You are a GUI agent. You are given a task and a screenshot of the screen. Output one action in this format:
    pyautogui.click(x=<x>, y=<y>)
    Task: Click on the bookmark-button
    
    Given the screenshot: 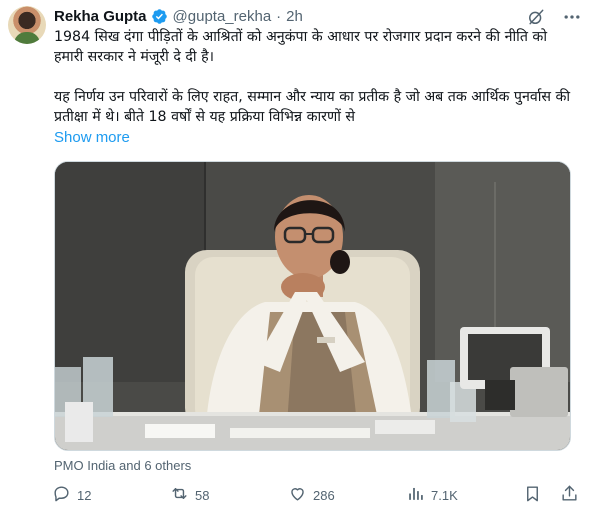 What is the action you would take?
    pyautogui.click(x=532, y=495)
    